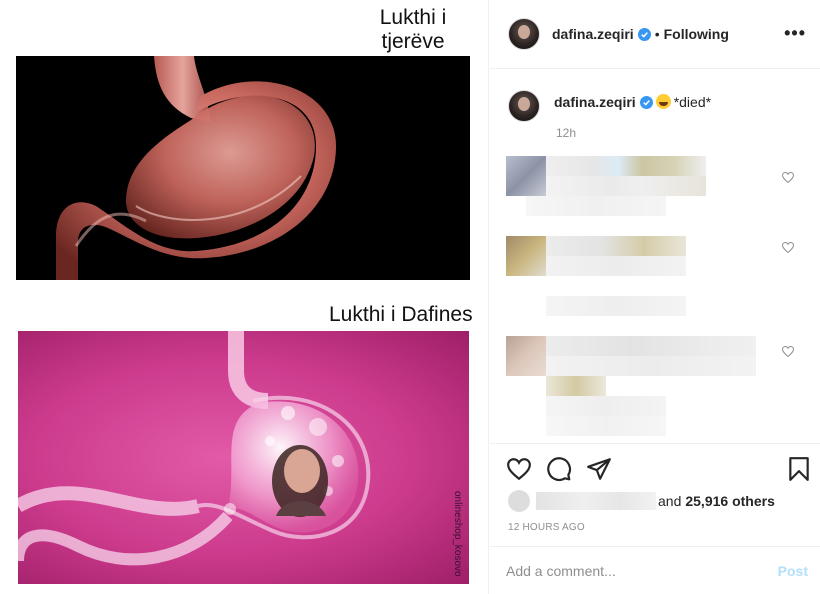 Image resolution: width=820 pixels, height=594 pixels. I want to click on watermark: onlineshop_kosovo, so click(457, 534).